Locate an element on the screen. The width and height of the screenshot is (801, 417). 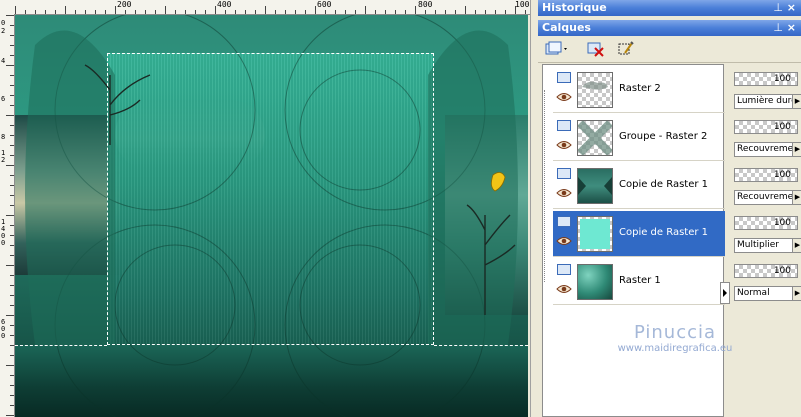
layer-name: Groupe - Raster 2 is located at coordinates (663, 136).